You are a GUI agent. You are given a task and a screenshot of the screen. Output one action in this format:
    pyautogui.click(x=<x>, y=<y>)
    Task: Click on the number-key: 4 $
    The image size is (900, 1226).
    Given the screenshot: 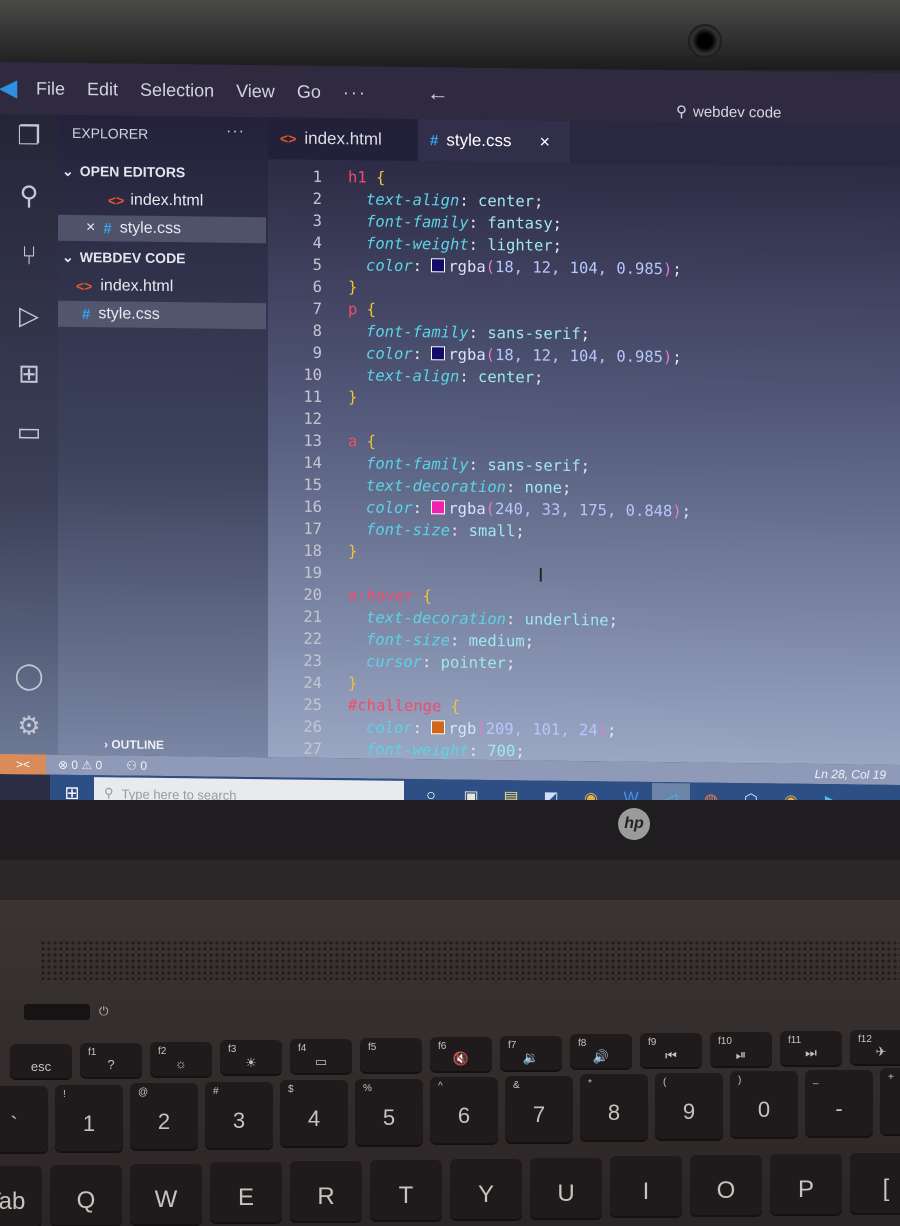 What is the action you would take?
    pyautogui.click(x=314, y=1113)
    